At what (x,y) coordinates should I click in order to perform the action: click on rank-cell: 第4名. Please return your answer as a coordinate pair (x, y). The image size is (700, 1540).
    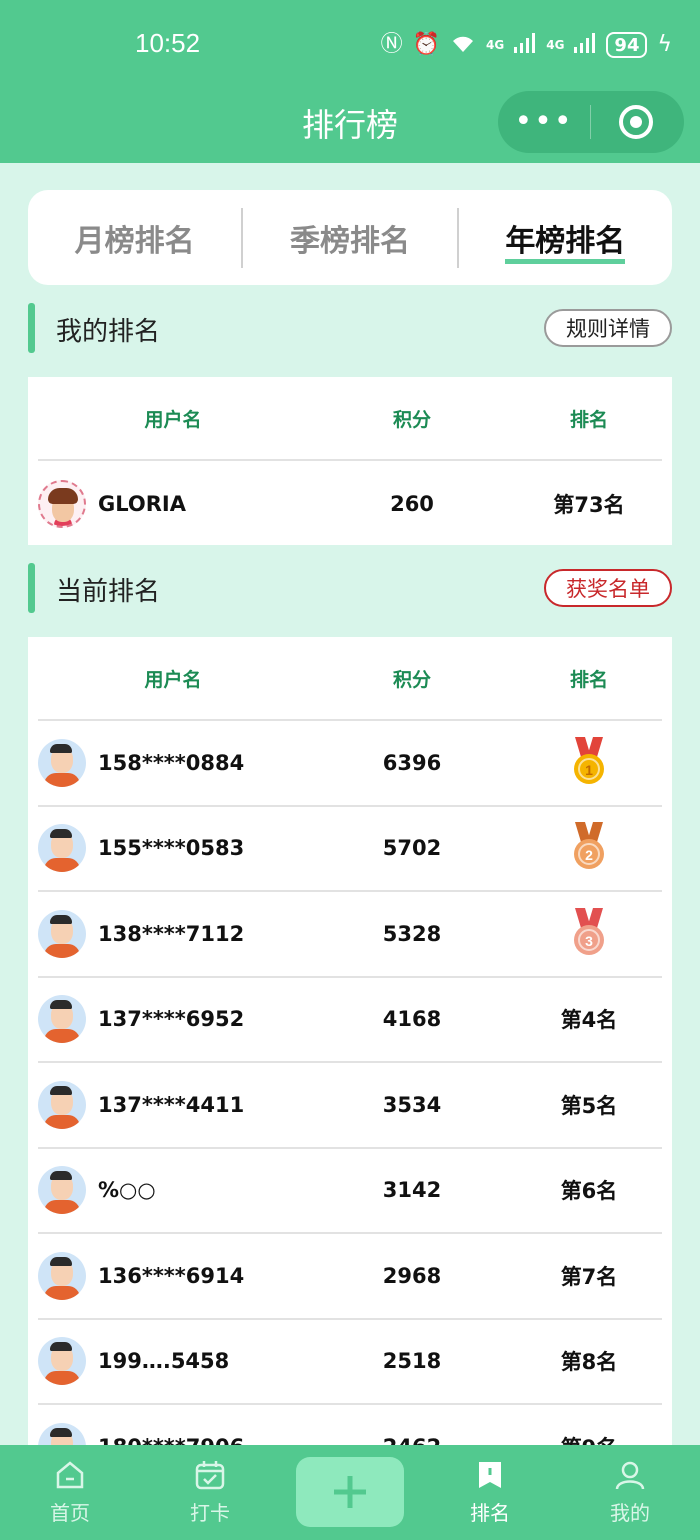
    Looking at the image, I should click on (589, 1019).